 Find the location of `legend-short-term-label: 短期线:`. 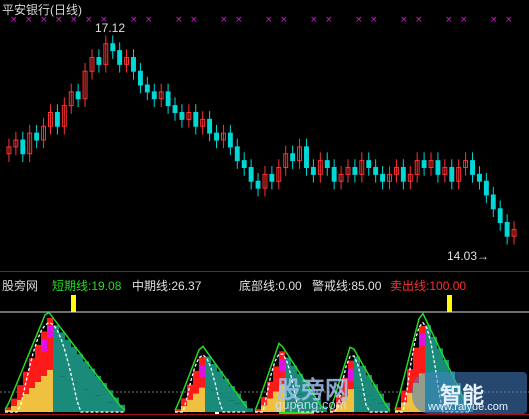

legend-short-term-label: 短期线: is located at coordinates (72, 286).